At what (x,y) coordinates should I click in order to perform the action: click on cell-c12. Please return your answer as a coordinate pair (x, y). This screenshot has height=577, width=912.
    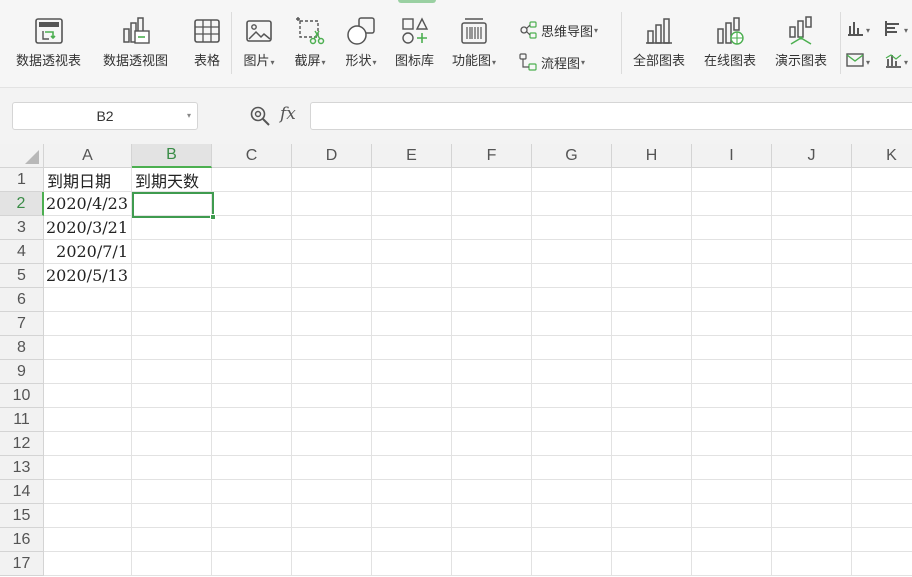
    Looking at the image, I should click on (252, 444).